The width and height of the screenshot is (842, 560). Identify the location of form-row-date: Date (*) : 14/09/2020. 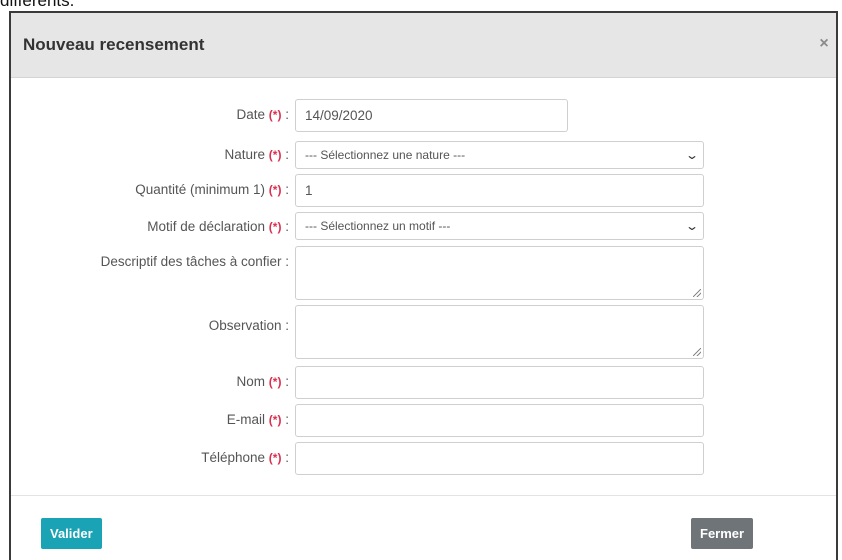
(423, 115).